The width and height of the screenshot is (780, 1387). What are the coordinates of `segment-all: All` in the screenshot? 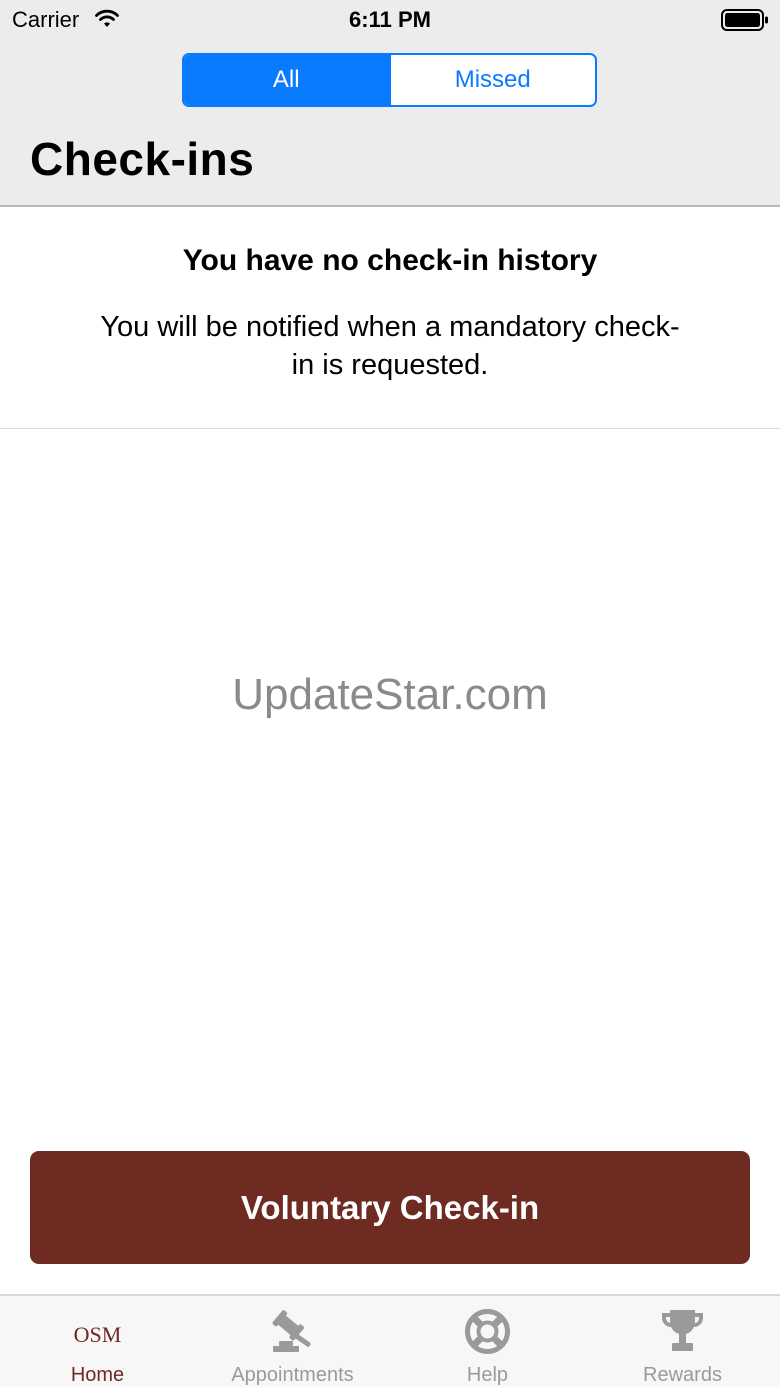 It's located at (286, 80).